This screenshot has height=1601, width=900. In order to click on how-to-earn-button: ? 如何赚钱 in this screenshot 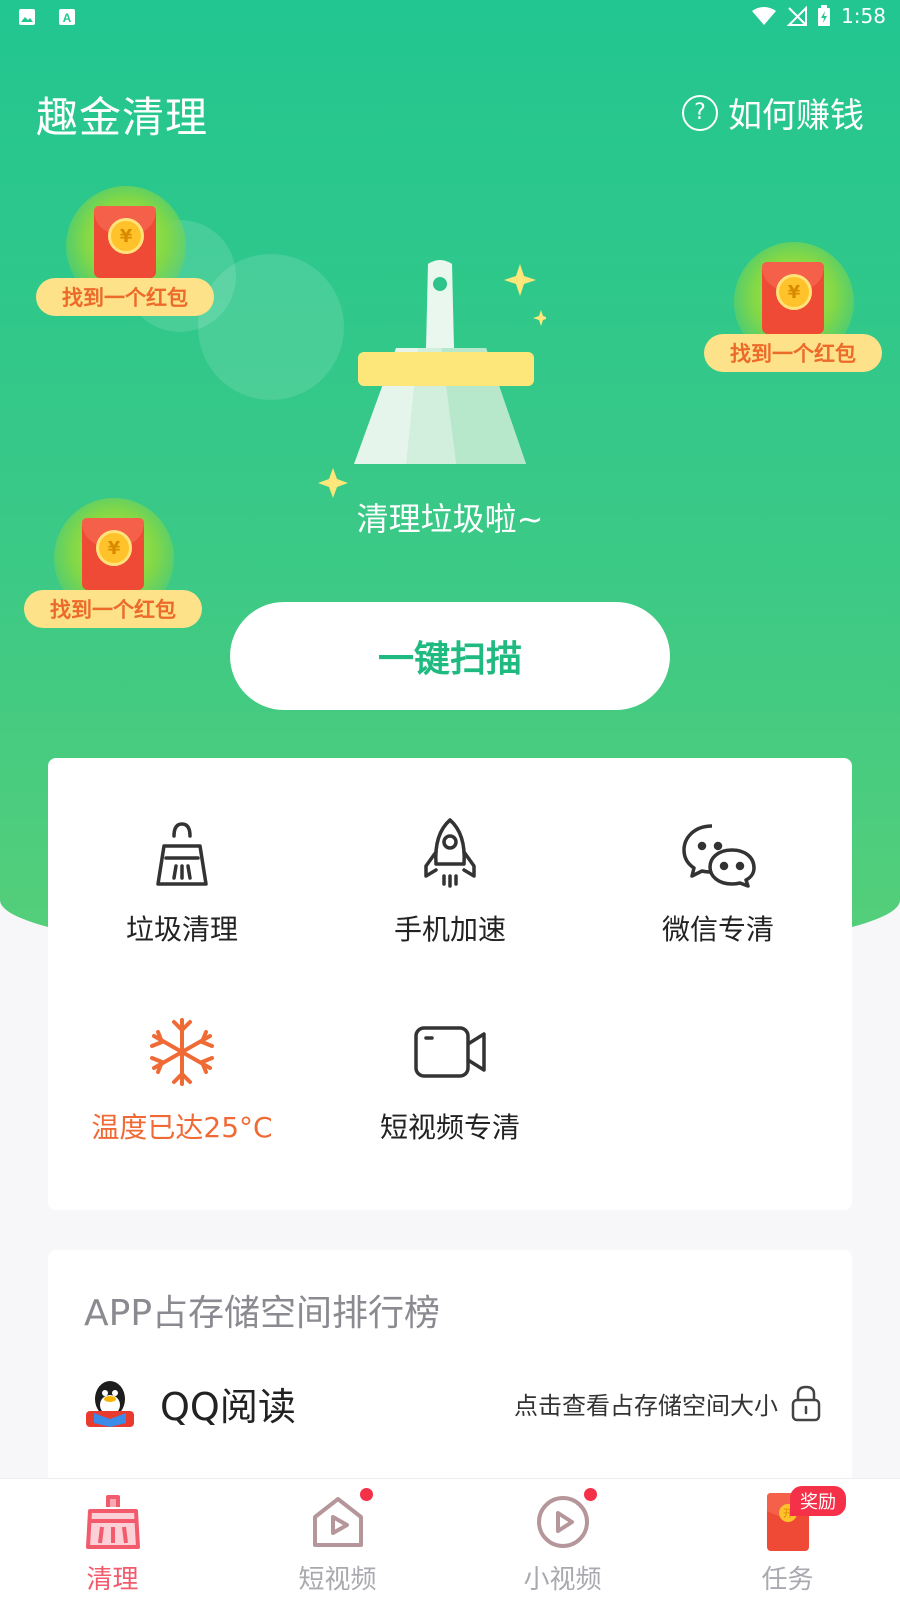, I will do `click(773, 112)`.